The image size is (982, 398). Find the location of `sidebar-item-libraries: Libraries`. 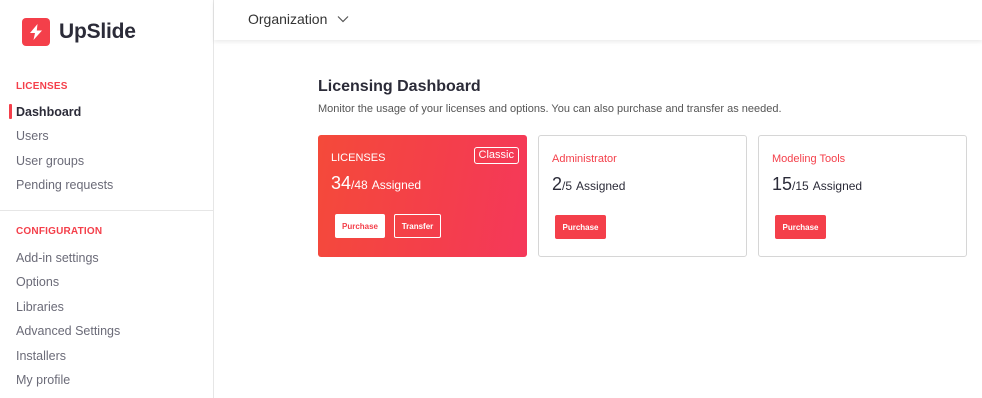

sidebar-item-libraries: Libraries is located at coordinates (40, 307).